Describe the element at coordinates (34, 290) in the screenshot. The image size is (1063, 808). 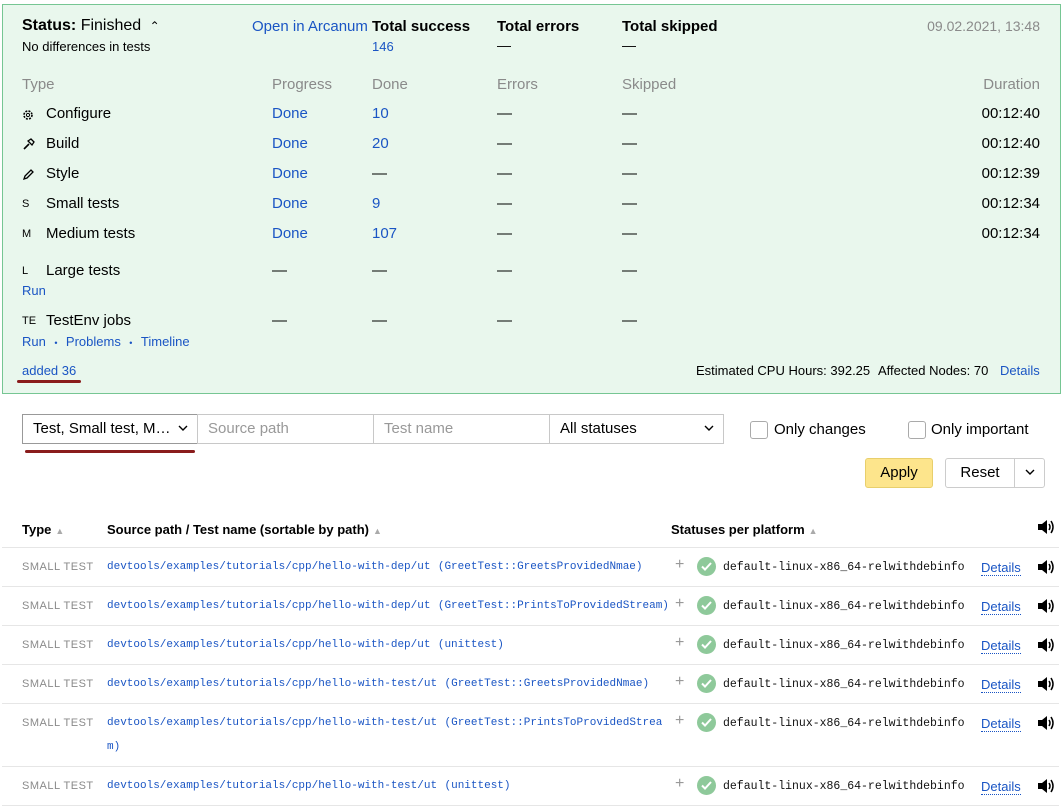
I see `large-tests-run-link: Run` at that location.